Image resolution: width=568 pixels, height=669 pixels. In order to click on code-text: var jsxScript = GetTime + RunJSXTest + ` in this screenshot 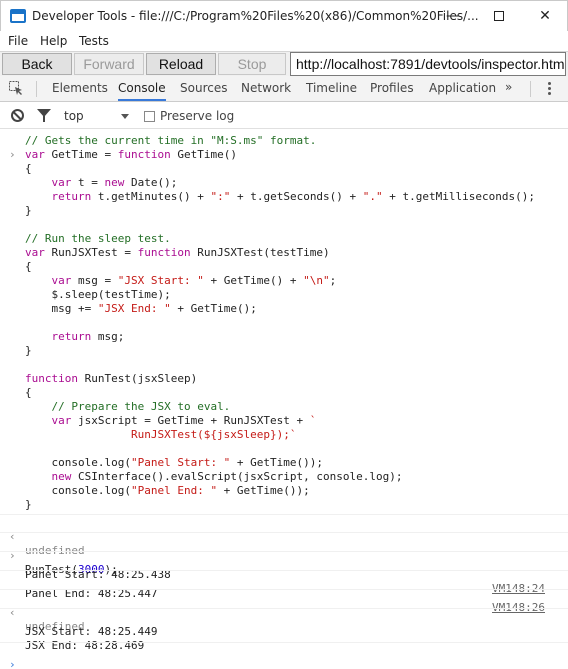, I will do `click(171, 421)`.